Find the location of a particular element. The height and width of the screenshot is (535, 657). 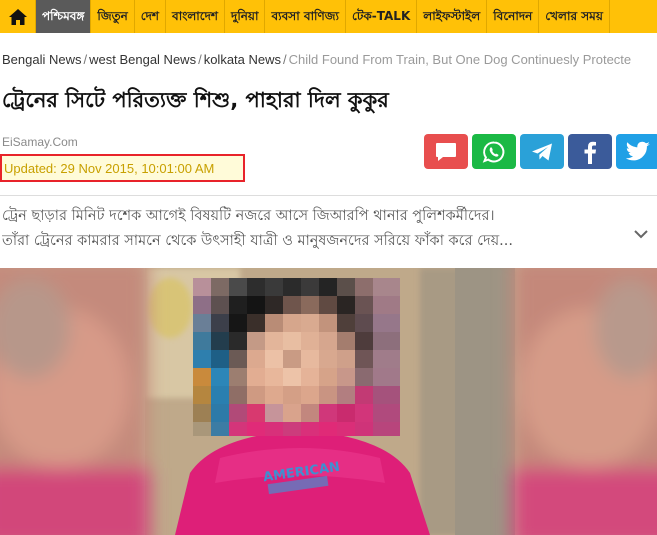

nav-item-desh: দেশ is located at coordinates (151, 16).